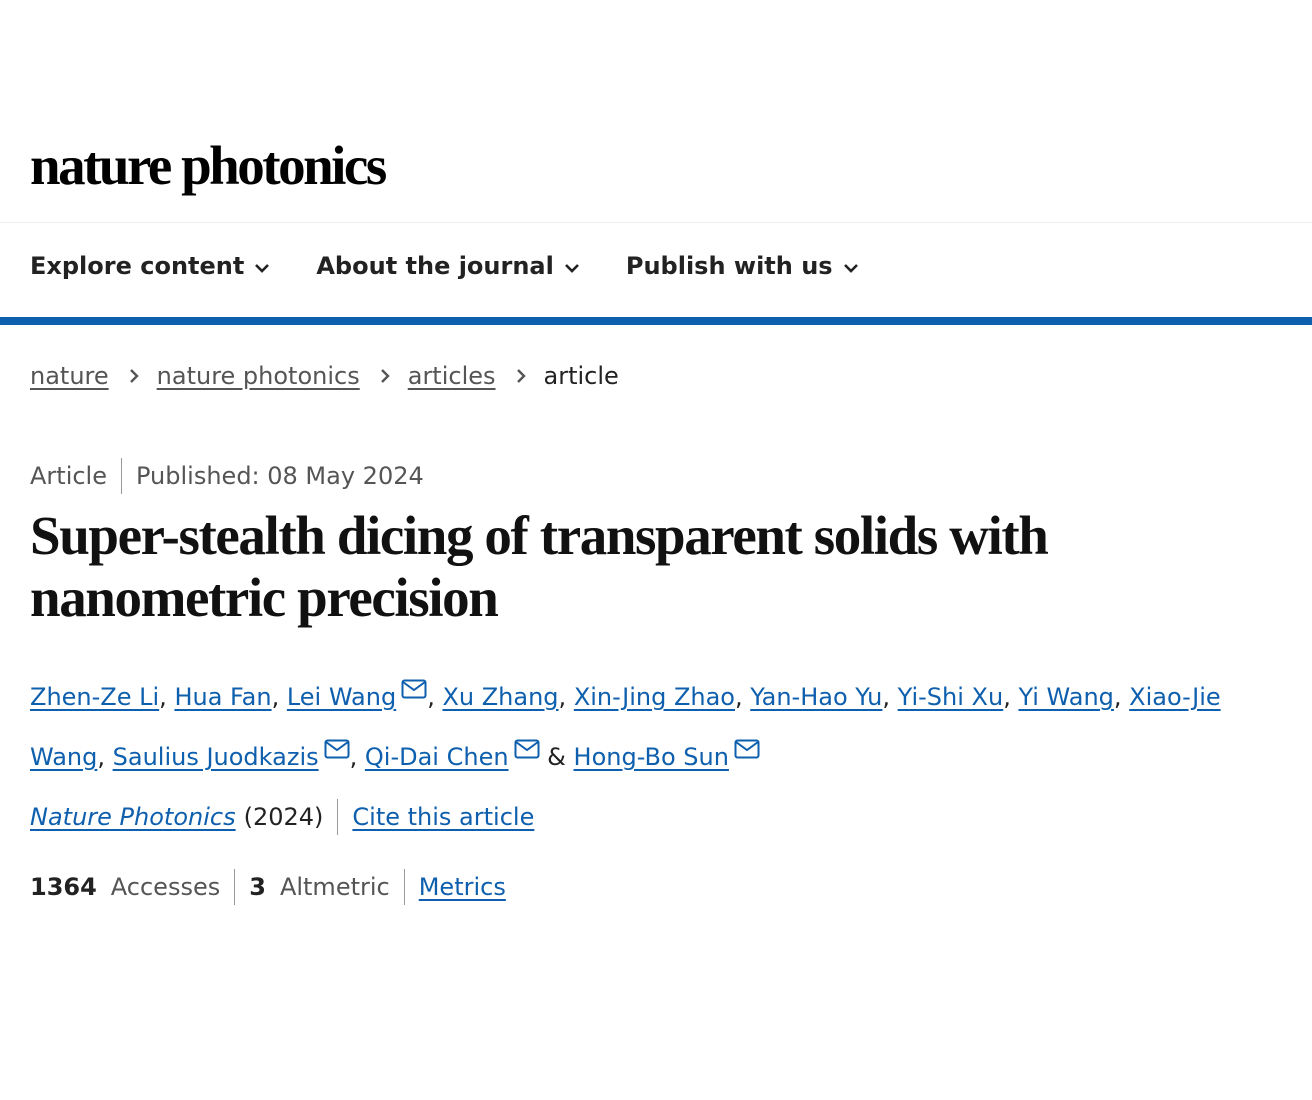 Image resolution: width=1312 pixels, height=1100 pixels. Describe the element at coordinates (1065, 697) in the screenshot. I see `author-link: Yi Wang` at that location.